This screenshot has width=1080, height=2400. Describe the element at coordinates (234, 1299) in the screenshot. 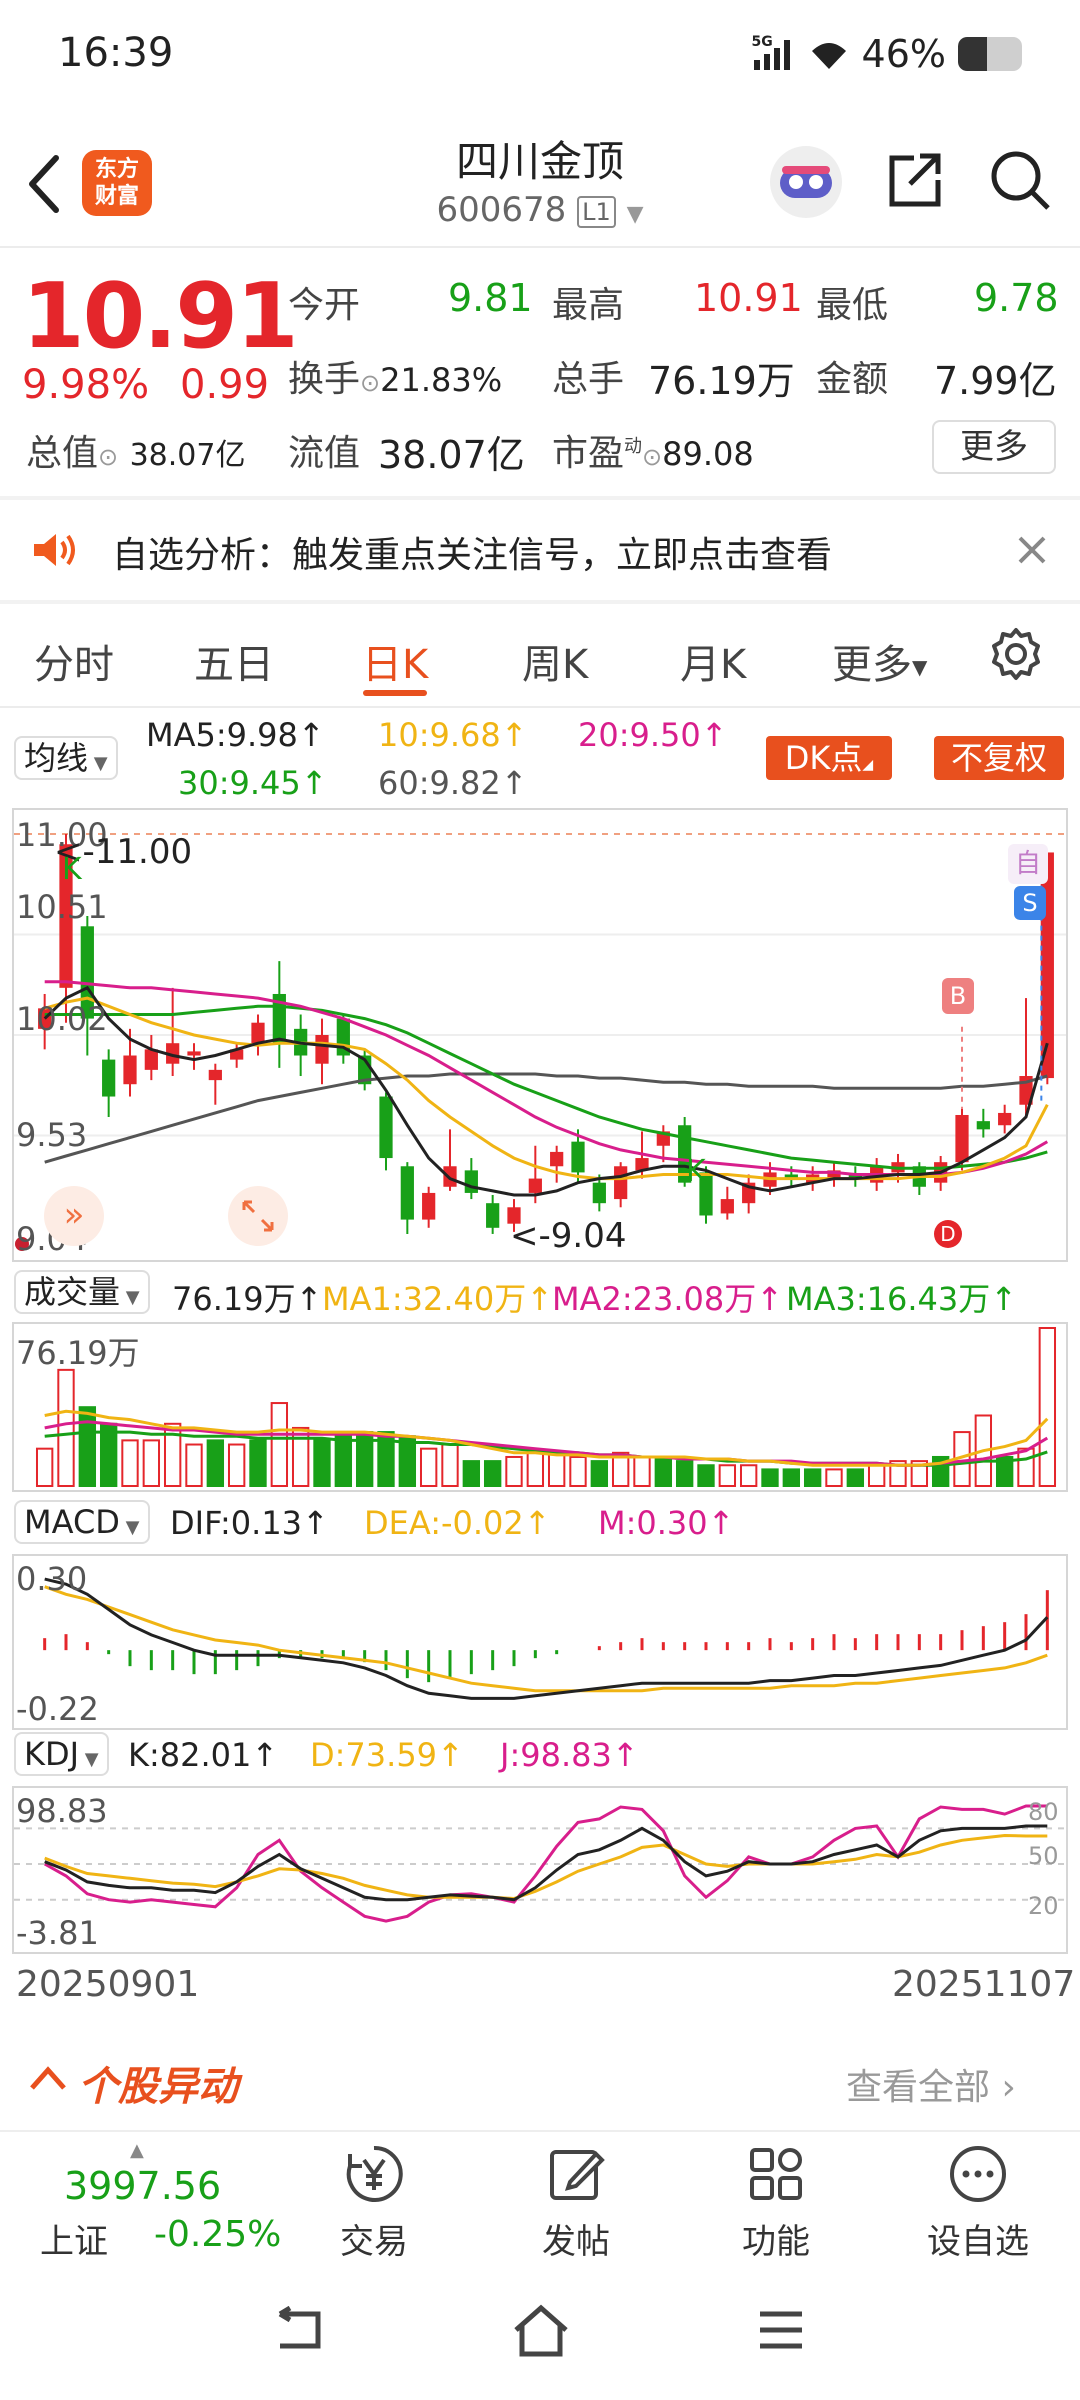

I see `vol-text: 76.19万` at that location.